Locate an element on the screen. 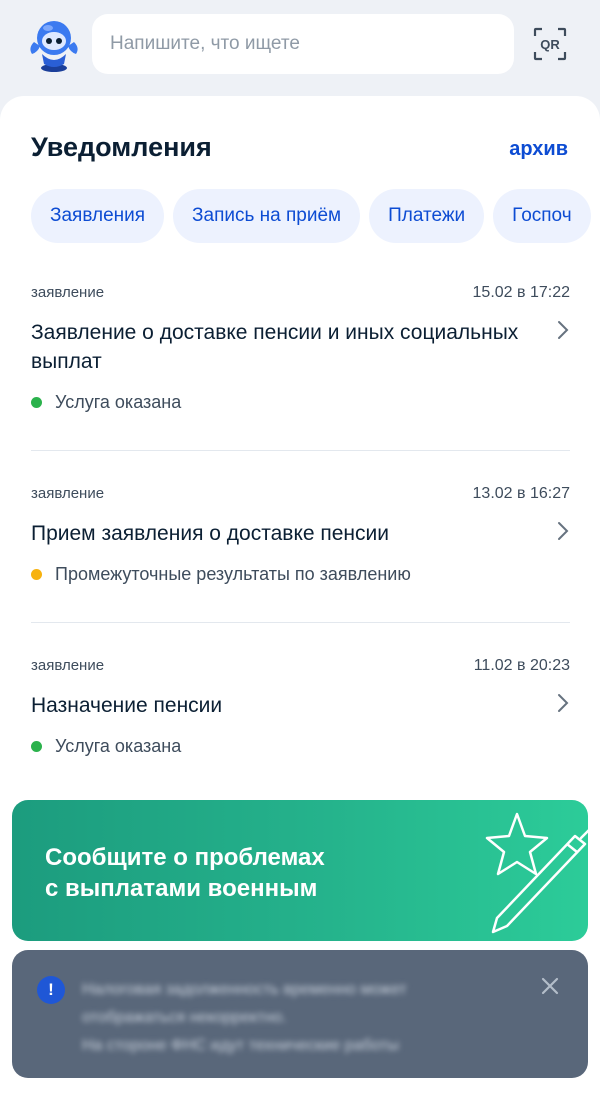  banner-line-2: с выплатами военным is located at coordinates (181, 888).